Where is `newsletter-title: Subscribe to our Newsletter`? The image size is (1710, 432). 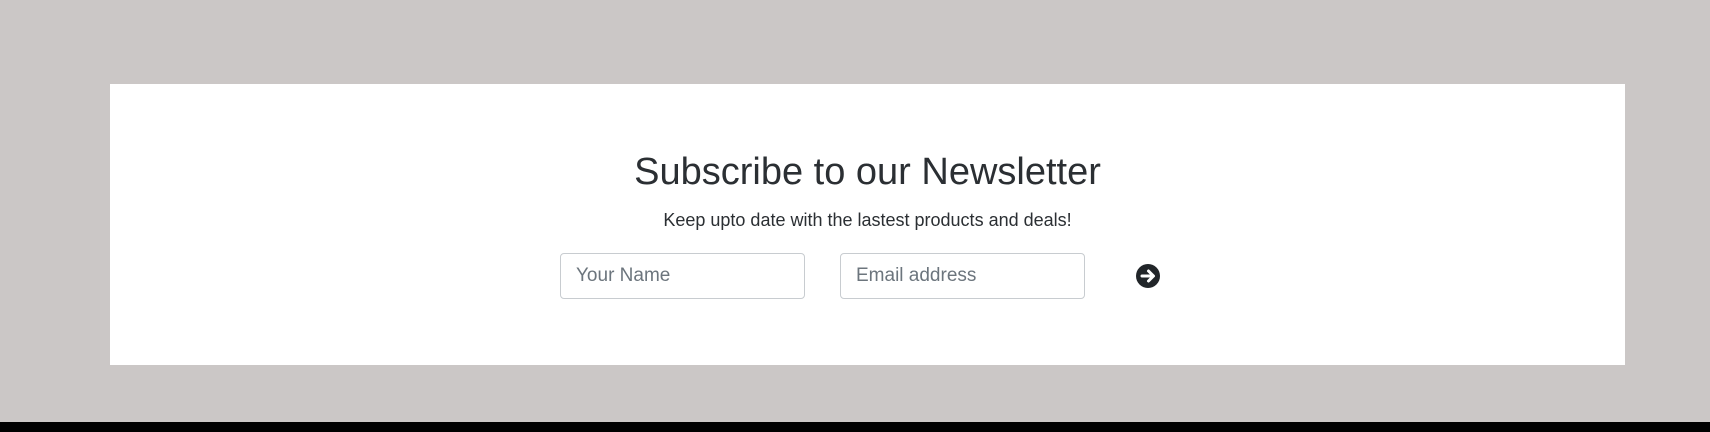 newsletter-title: Subscribe to our Newsletter is located at coordinates (867, 172).